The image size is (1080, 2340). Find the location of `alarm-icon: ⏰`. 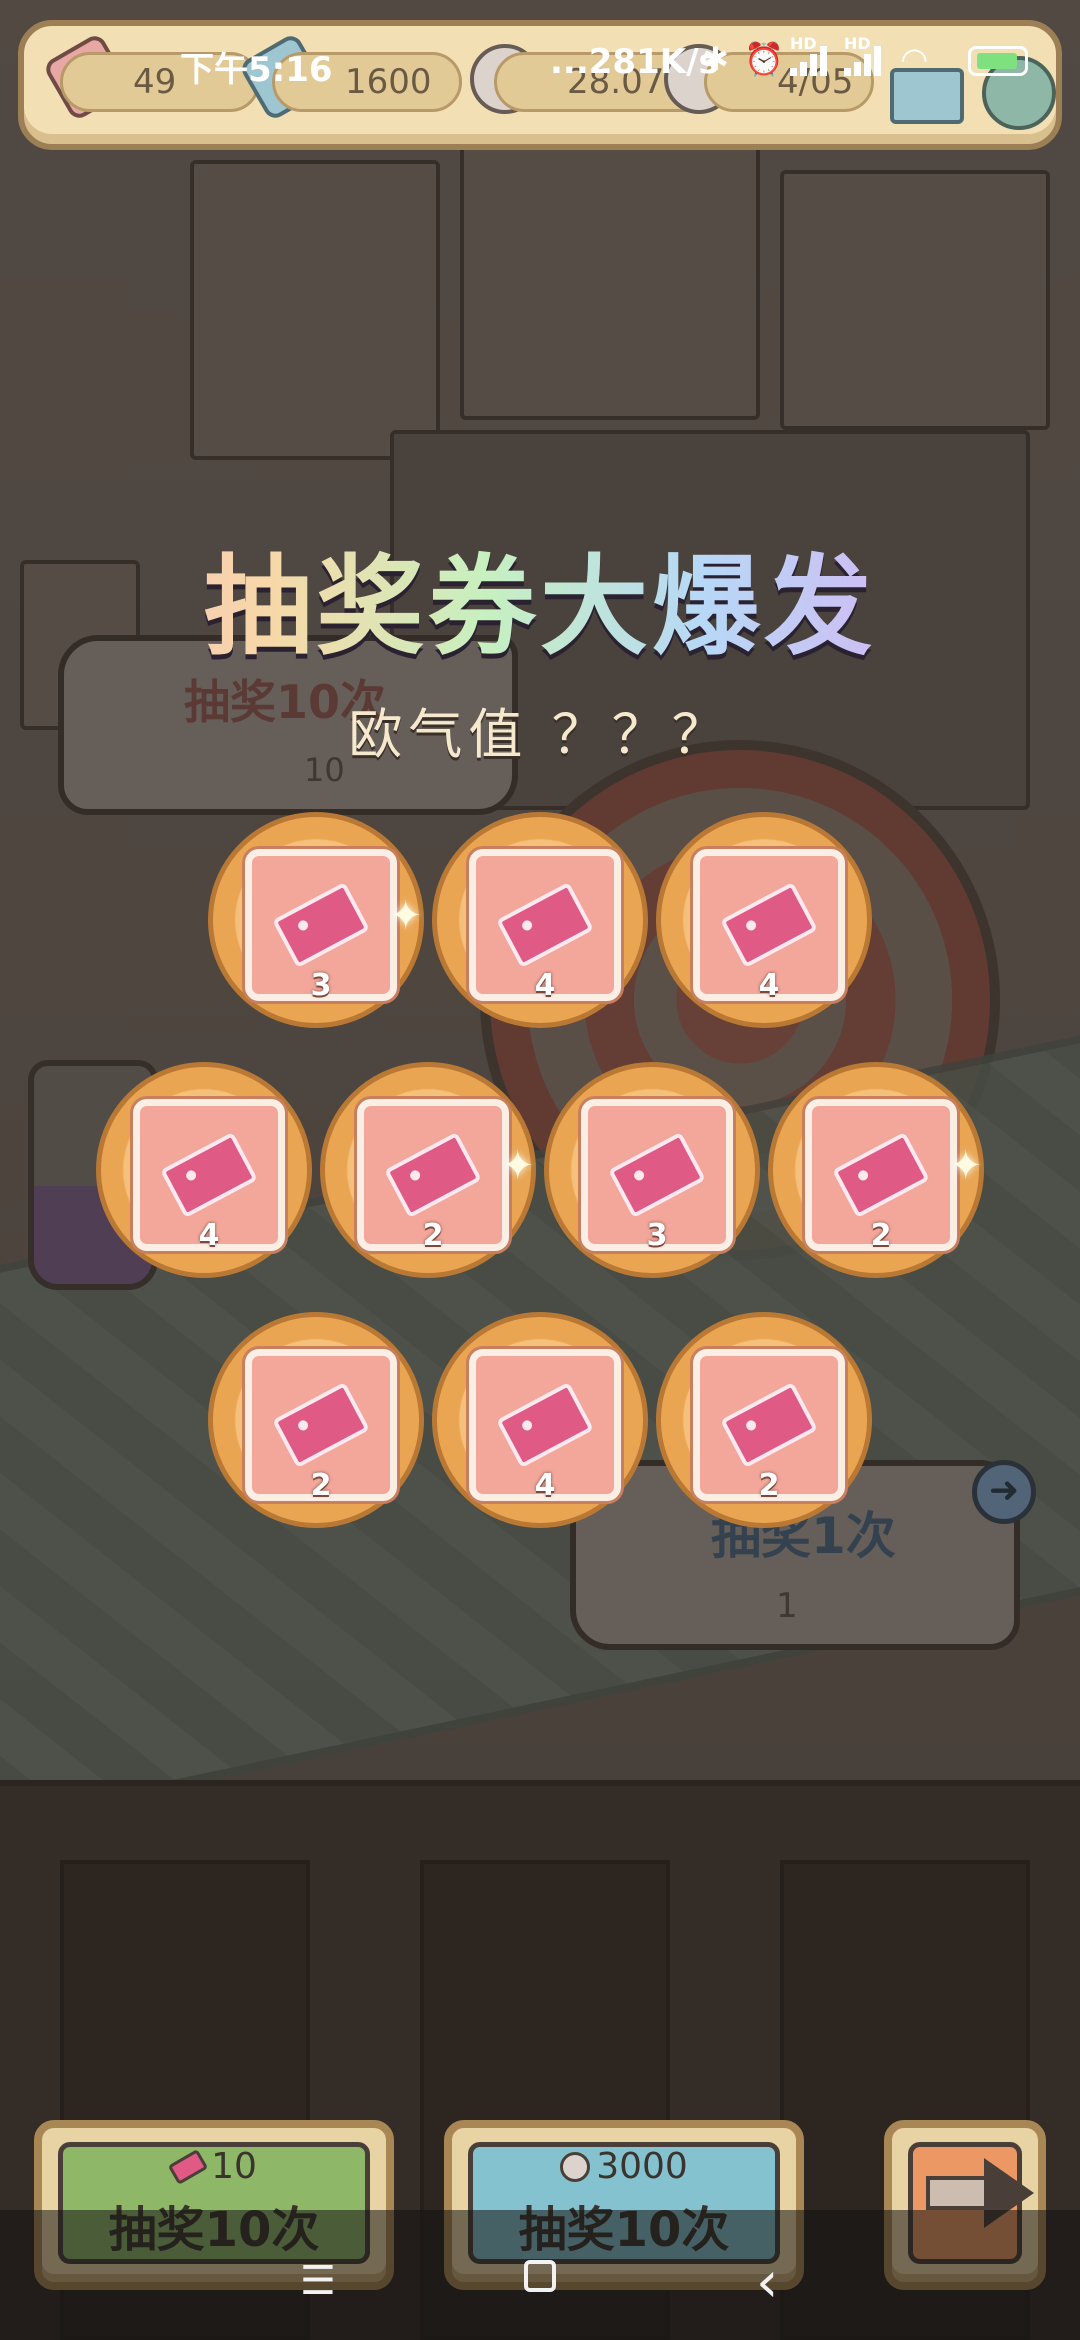

alarm-icon: ⏰ is located at coordinates (764, 59).